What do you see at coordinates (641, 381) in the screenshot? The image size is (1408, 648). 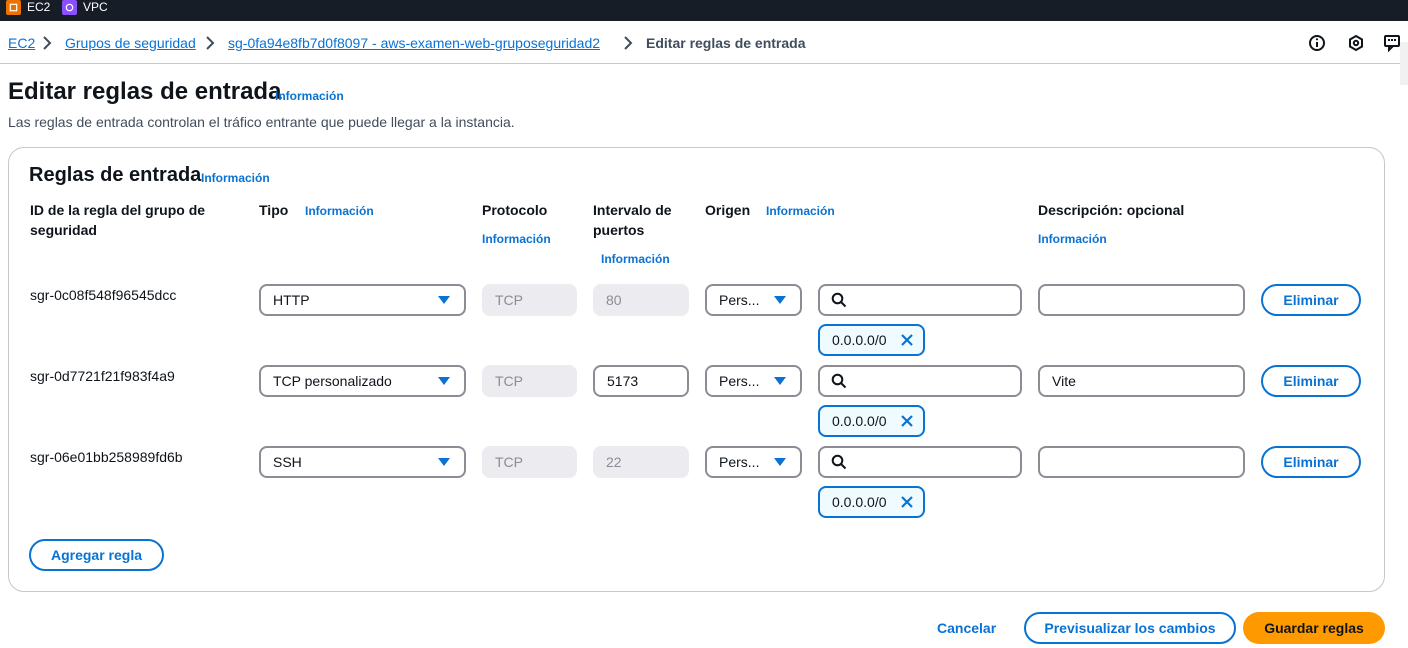 I see `port-range-input: 5173` at bounding box center [641, 381].